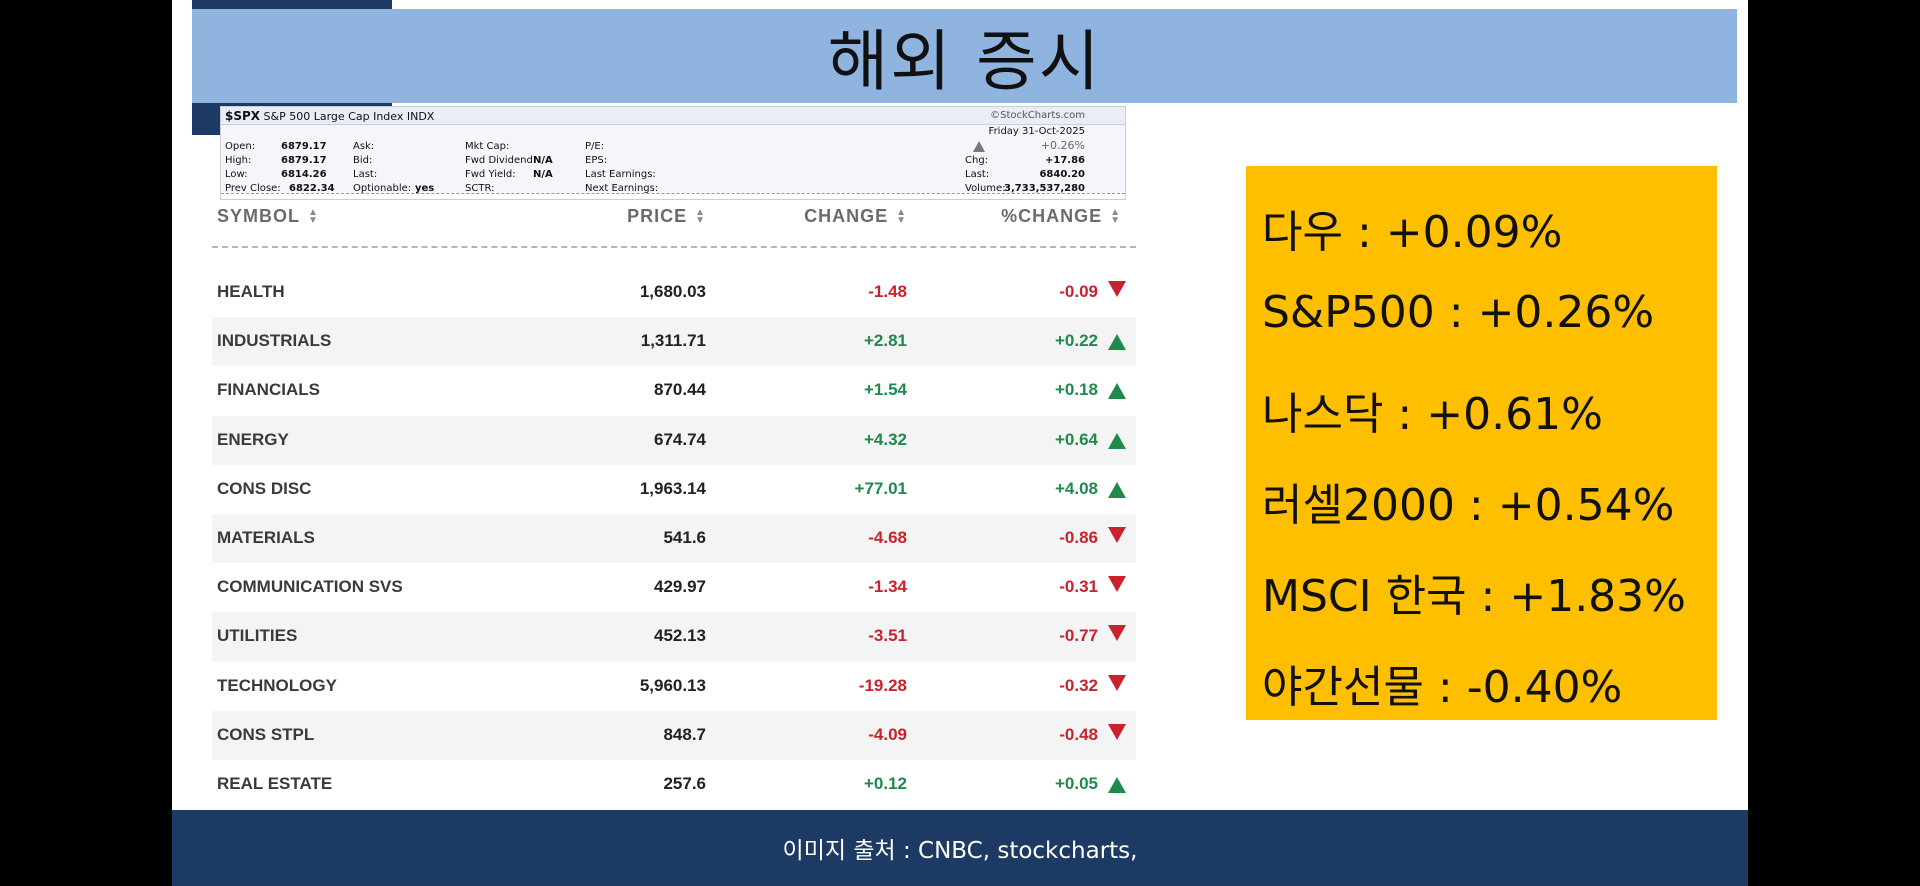 The width and height of the screenshot is (1920, 886). I want to click on change-cell: -1.48, so click(887, 291).